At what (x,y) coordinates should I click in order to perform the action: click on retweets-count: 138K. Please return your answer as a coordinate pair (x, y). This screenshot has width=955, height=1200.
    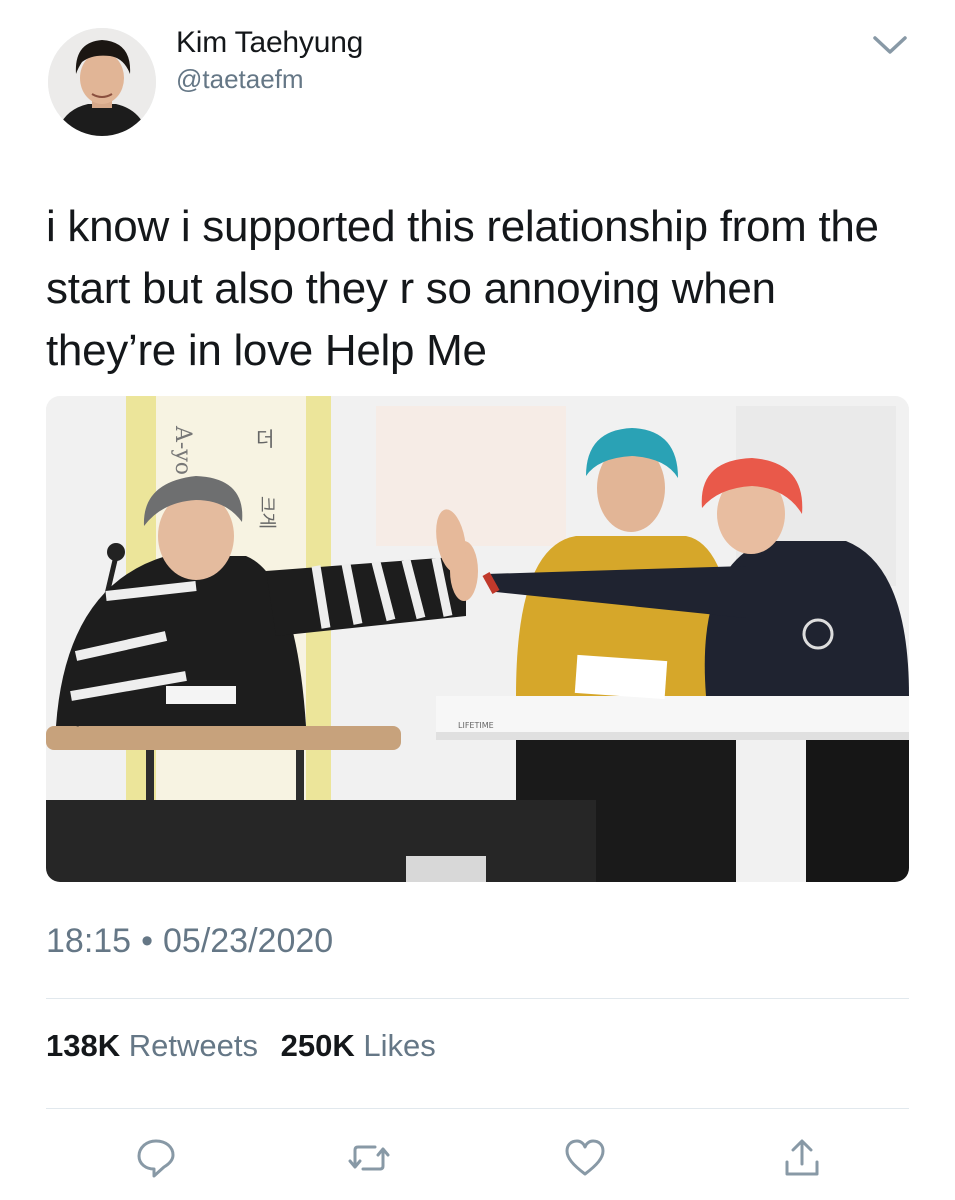
    Looking at the image, I should click on (83, 1045).